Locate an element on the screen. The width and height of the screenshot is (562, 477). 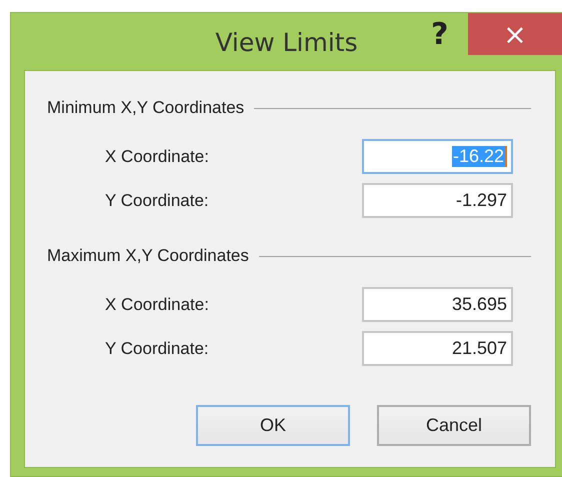
group-title: Maximum X,Y Coordinates is located at coordinates (148, 256).